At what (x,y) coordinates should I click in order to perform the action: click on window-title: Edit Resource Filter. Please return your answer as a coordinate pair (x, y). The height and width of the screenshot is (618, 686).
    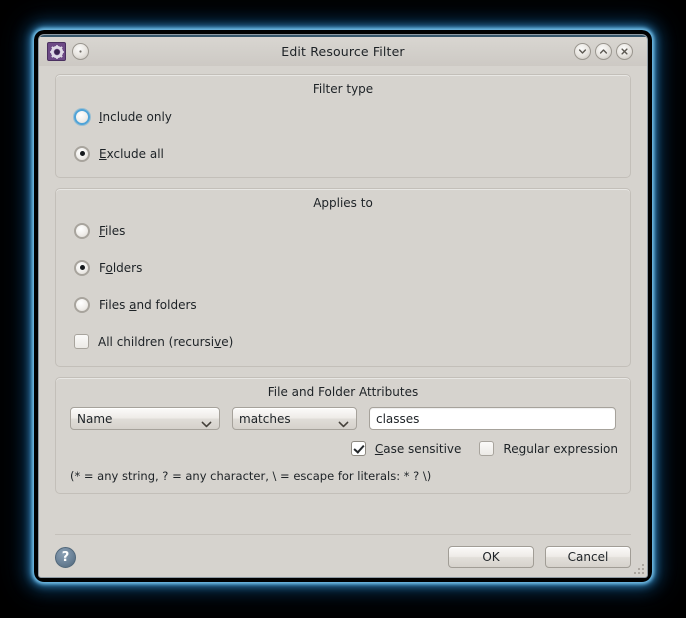
    Looking at the image, I should click on (343, 51).